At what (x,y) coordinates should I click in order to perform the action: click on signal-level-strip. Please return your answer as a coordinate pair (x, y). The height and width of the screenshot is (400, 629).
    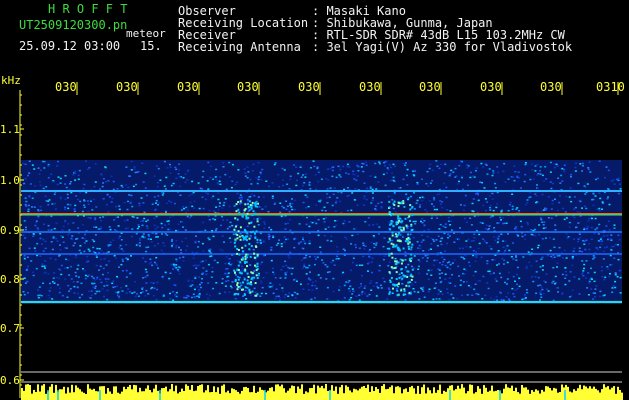
    Looking at the image, I should click on (322, 392).